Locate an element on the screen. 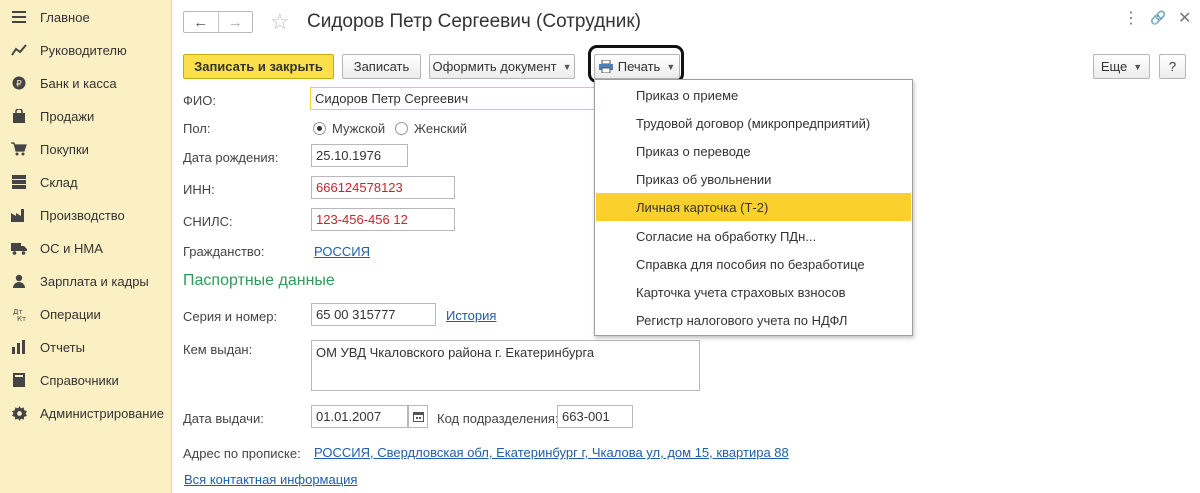  passport-section-title: Паспортные данные is located at coordinates (259, 280).